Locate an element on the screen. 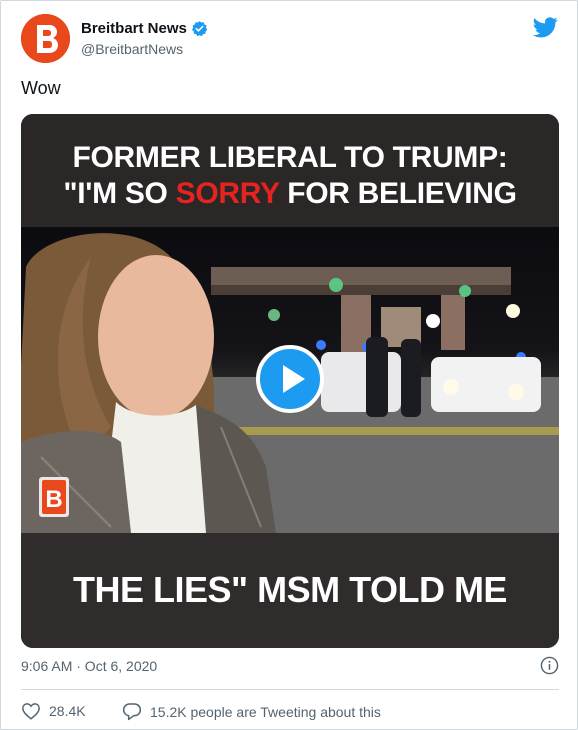 The width and height of the screenshot is (578, 730). caption-highlight: SORRY is located at coordinates (227, 193).